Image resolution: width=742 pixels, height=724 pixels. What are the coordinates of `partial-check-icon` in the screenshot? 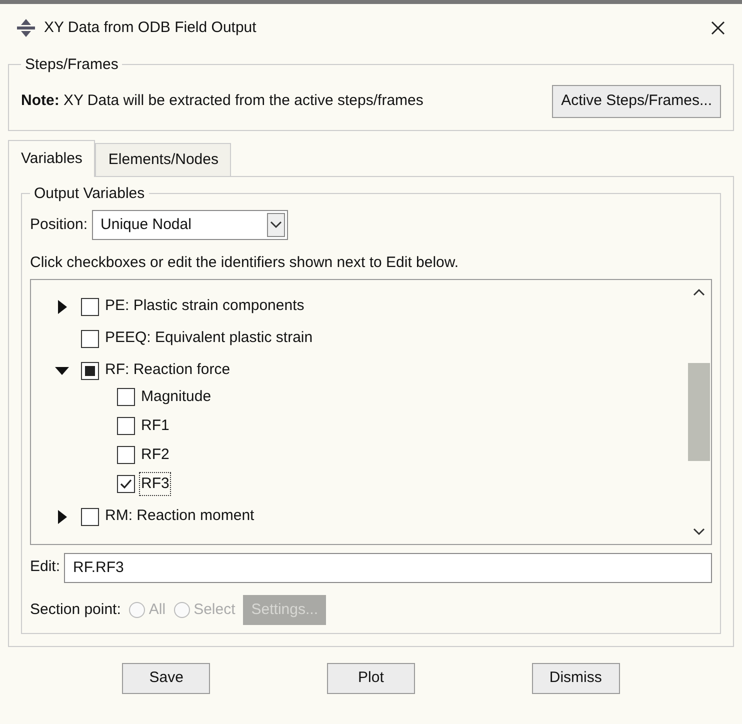 It's located at (90, 371).